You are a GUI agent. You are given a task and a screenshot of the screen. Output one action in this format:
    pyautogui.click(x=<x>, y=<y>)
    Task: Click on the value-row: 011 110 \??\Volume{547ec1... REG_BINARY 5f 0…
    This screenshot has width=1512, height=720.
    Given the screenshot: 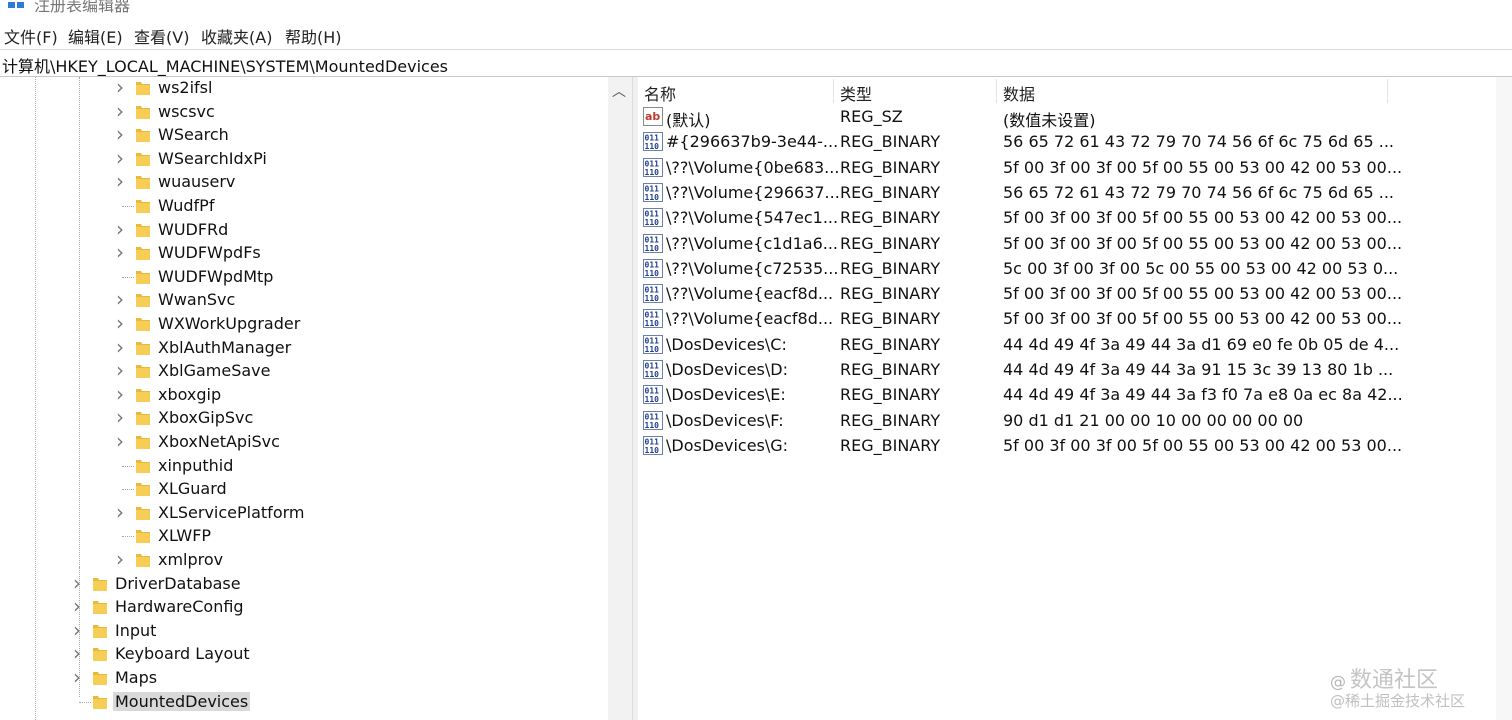 What is the action you would take?
    pyautogui.click(x=1068, y=218)
    